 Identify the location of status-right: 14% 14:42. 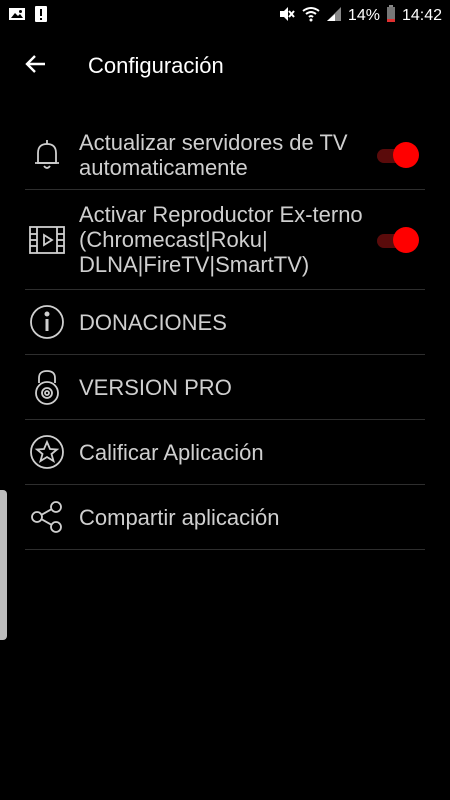
(360, 16).